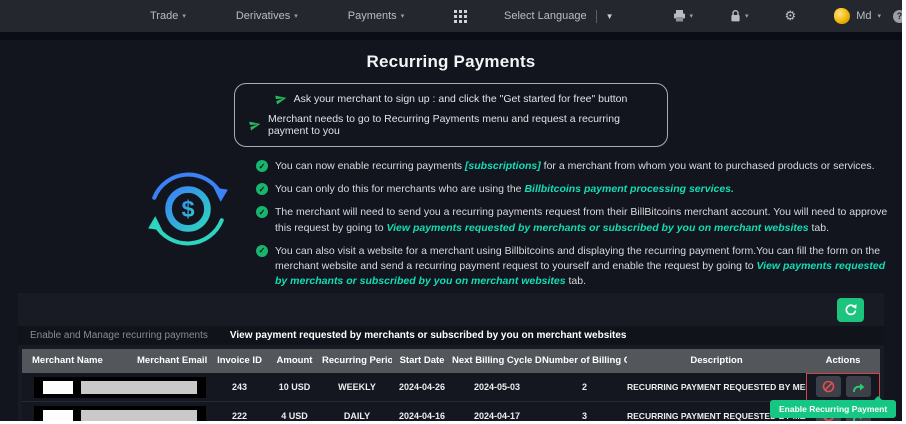  Describe the element at coordinates (422, 415) in the screenshot. I see `cell-start-date: 2024-04-16` at that location.